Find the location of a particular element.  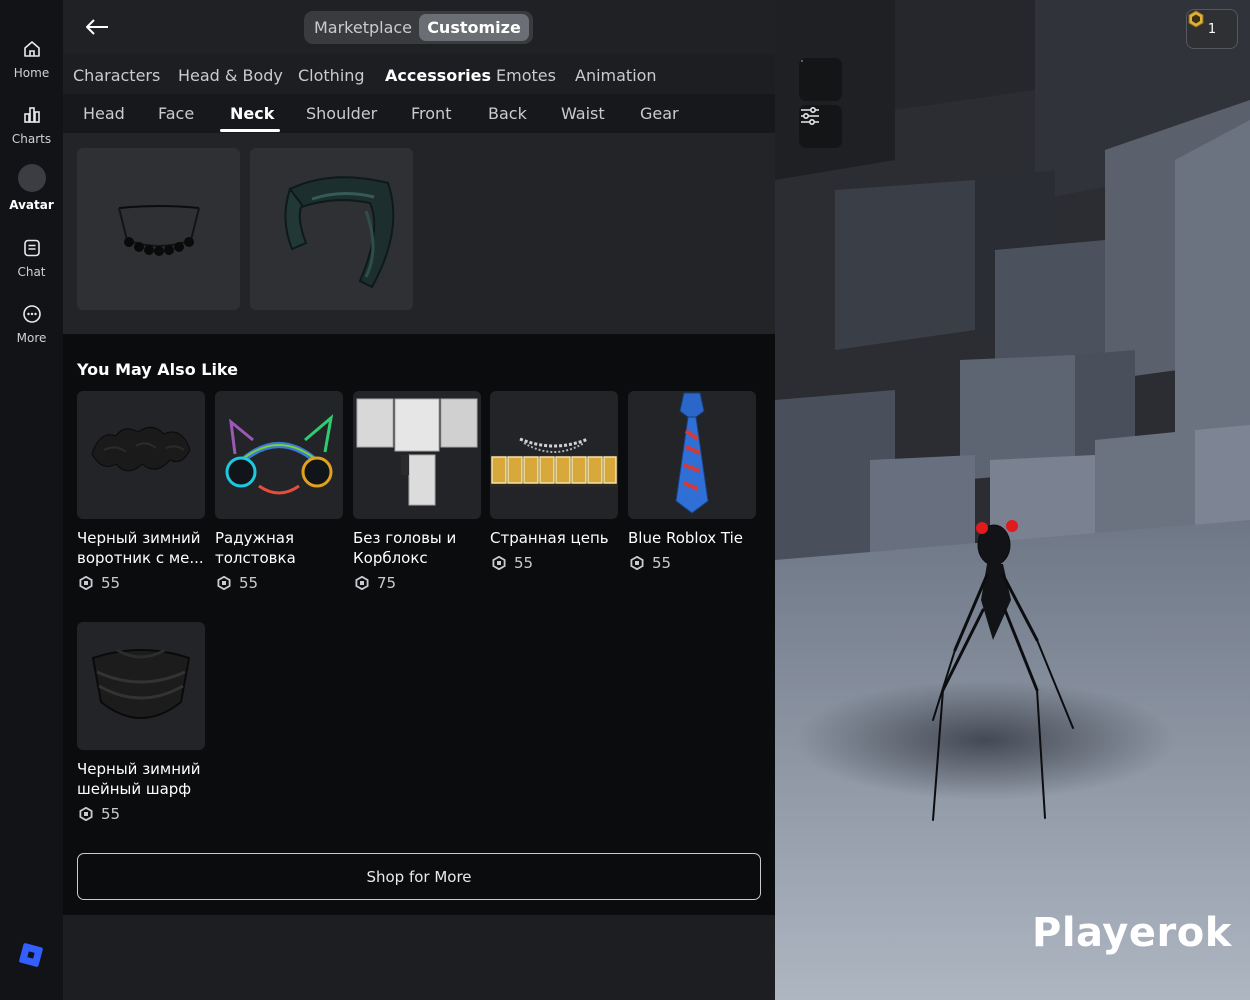

top-bar: Marketplace Customize is located at coordinates (419, 27).